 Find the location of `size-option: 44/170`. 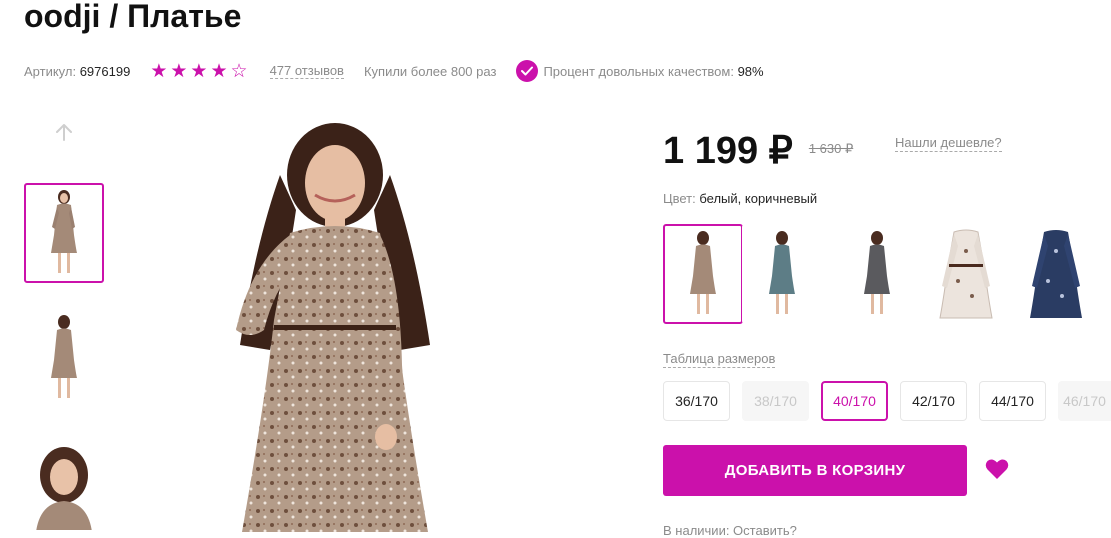

size-option: 44/170 is located at coordinates (1012, 401).